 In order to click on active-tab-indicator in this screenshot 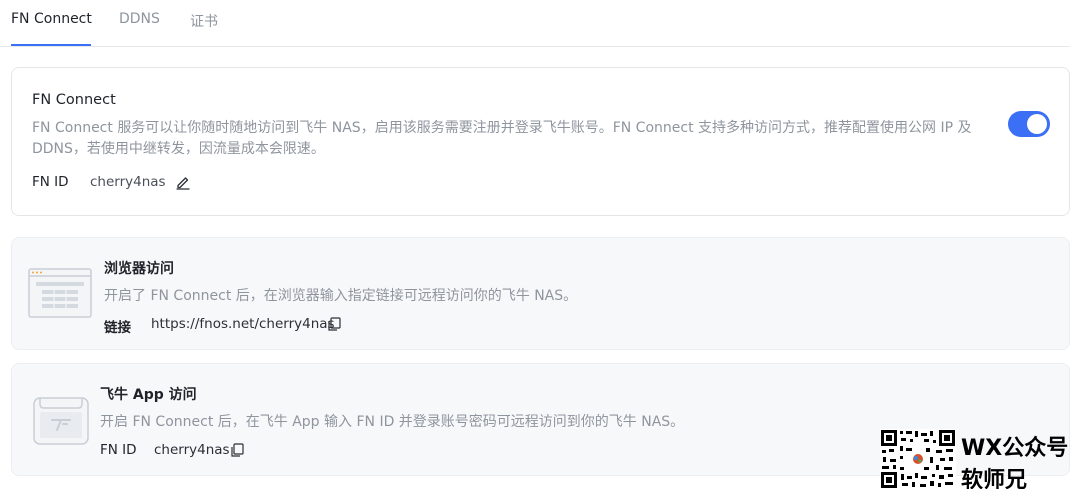, I will do `click(51, 45)`.